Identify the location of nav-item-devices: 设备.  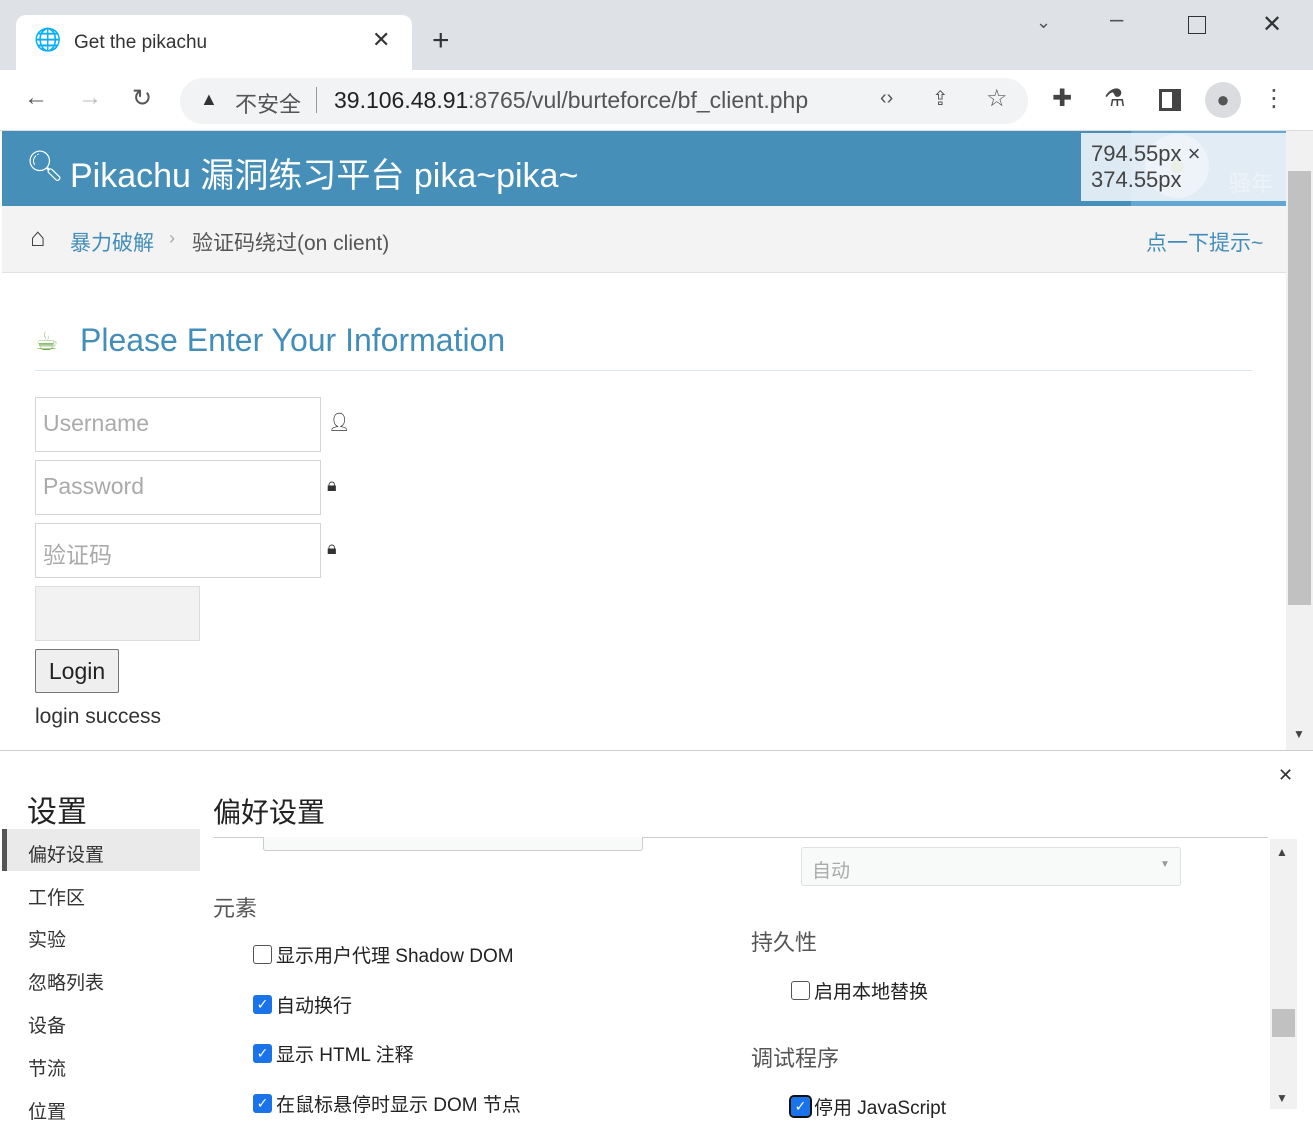
(47, 1024).